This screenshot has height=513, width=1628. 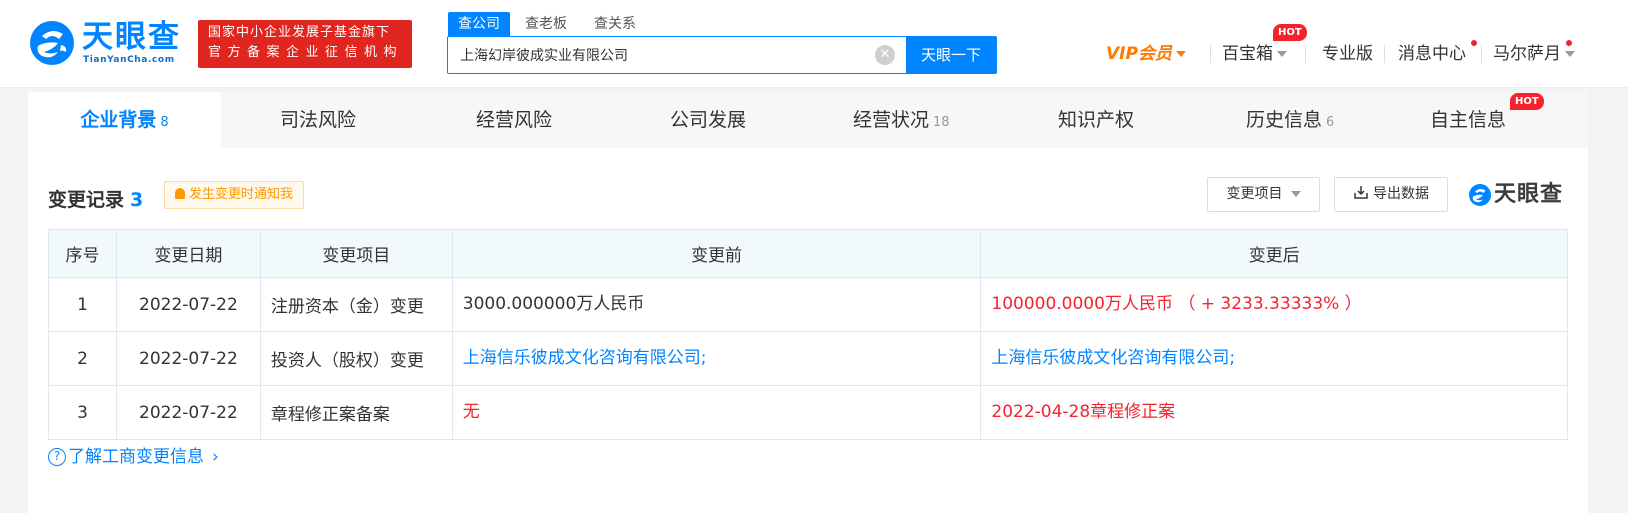 I want to click on col-header-date: 变更日期, so click(x=188, y=253).